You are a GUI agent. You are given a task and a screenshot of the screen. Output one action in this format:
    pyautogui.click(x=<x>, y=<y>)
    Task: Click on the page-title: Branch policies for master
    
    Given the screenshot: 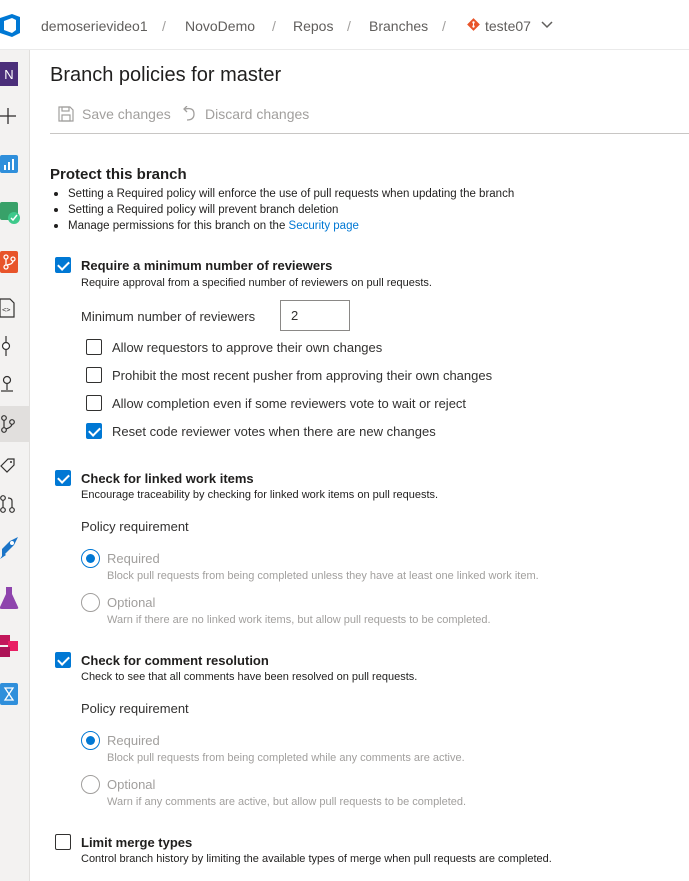 What is the action you would take?
    pyautogui.click(x=166, y=75)
    